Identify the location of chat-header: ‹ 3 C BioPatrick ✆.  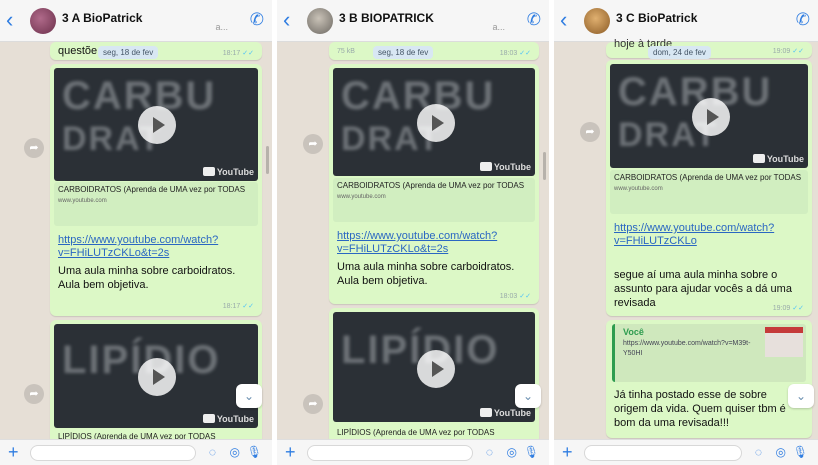
(686, 21).